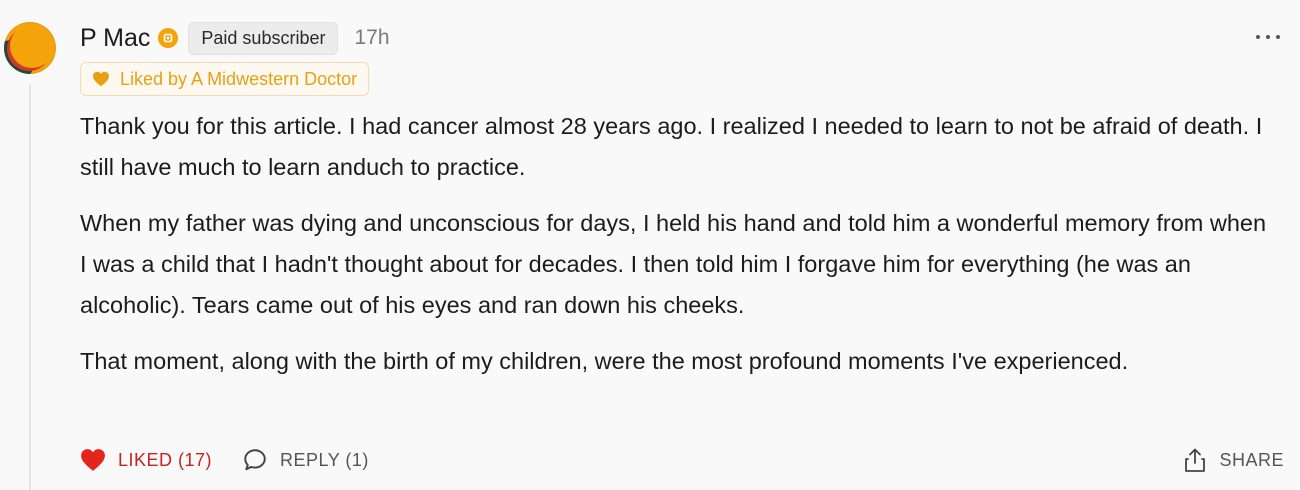 The width and height of the screenshot is (1300, 490). What do you see at coordinates (115, 38) in the screenshot?
I see `author-name: P Mac` at bounding box center [115, 38].